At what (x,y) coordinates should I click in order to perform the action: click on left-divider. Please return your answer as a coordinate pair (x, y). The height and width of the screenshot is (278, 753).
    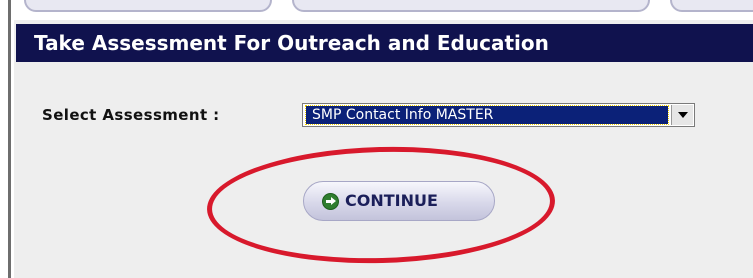
    Looking at the image, I should click on (9, 139).